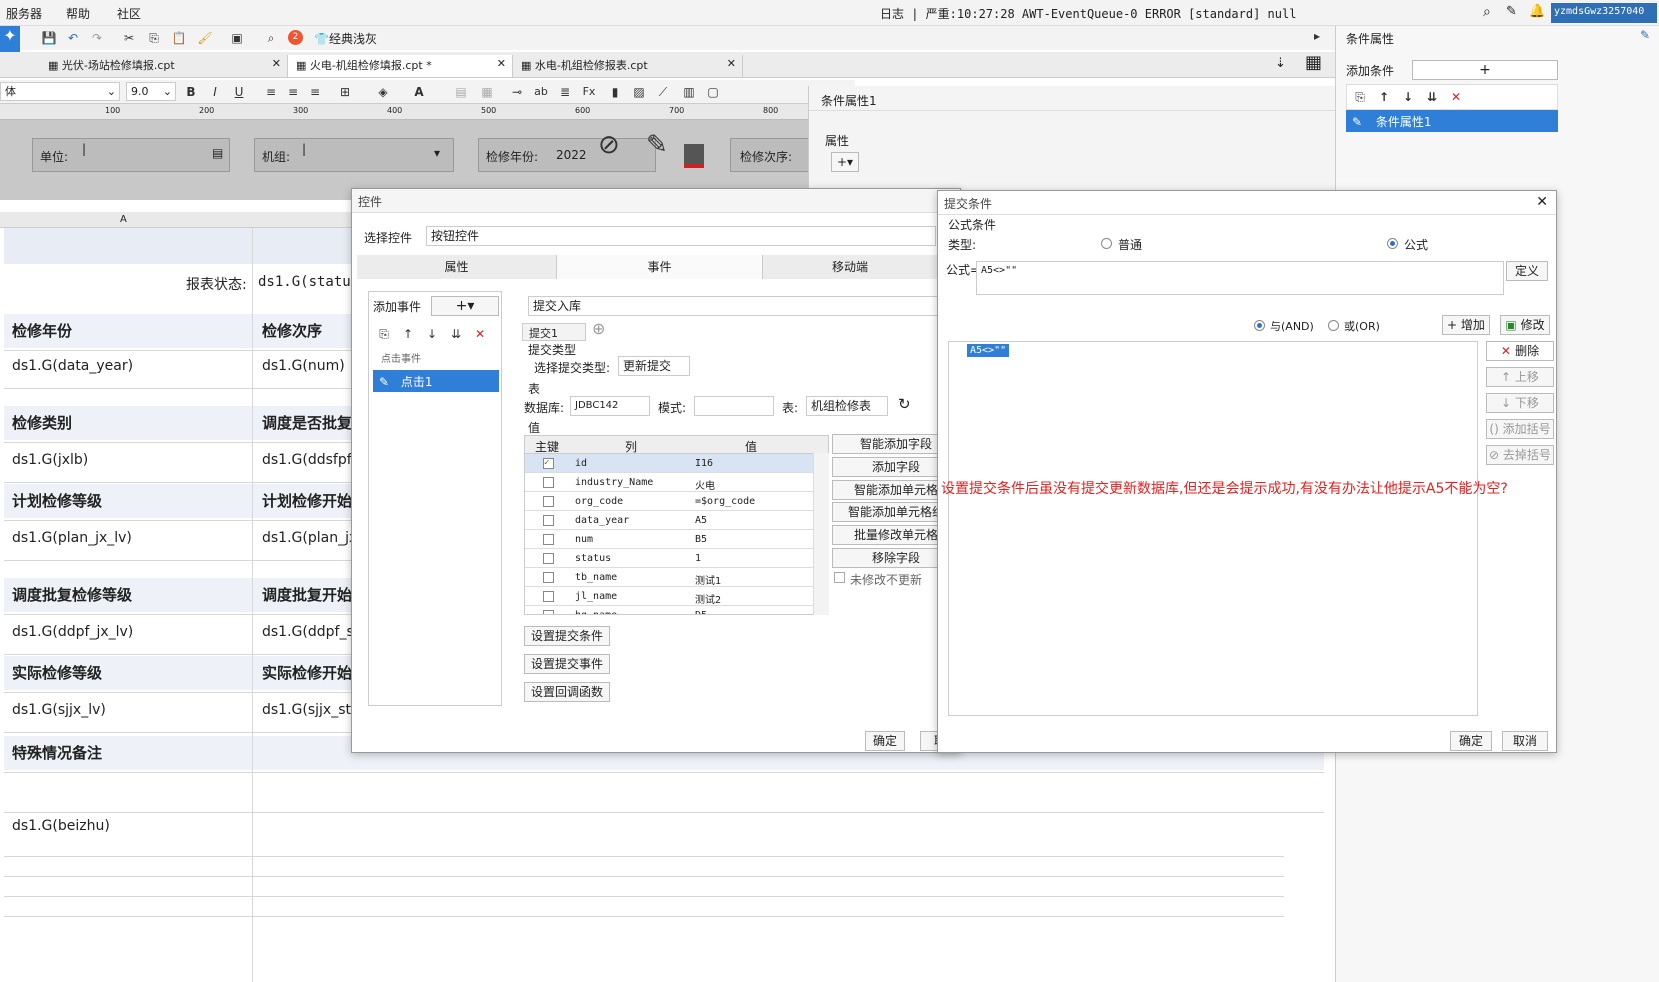 Image resolution: width=1659 pixels, height=982 pixels. Describe the element at coordinates (78, 13) in the screenshot. I see `menu-help: 帮助` at that location.